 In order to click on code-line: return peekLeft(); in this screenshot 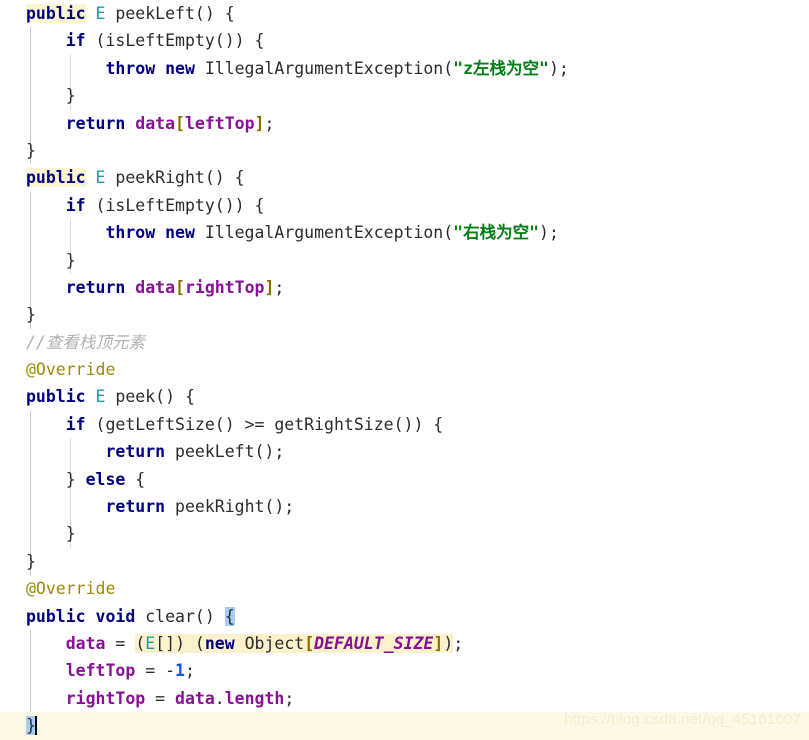, I will do `click(404, 451)`.